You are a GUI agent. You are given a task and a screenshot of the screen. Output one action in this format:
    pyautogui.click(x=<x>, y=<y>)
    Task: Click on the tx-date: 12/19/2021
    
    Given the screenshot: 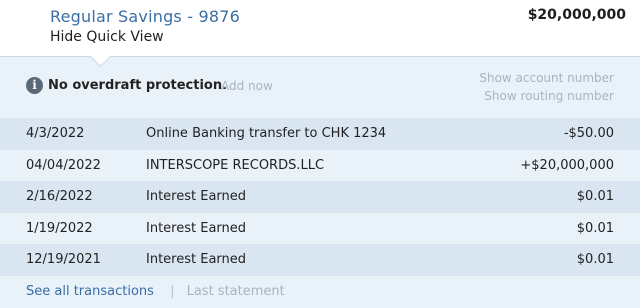 What is the action you would take?
    pyautogui.click(x=63, y=260)
    